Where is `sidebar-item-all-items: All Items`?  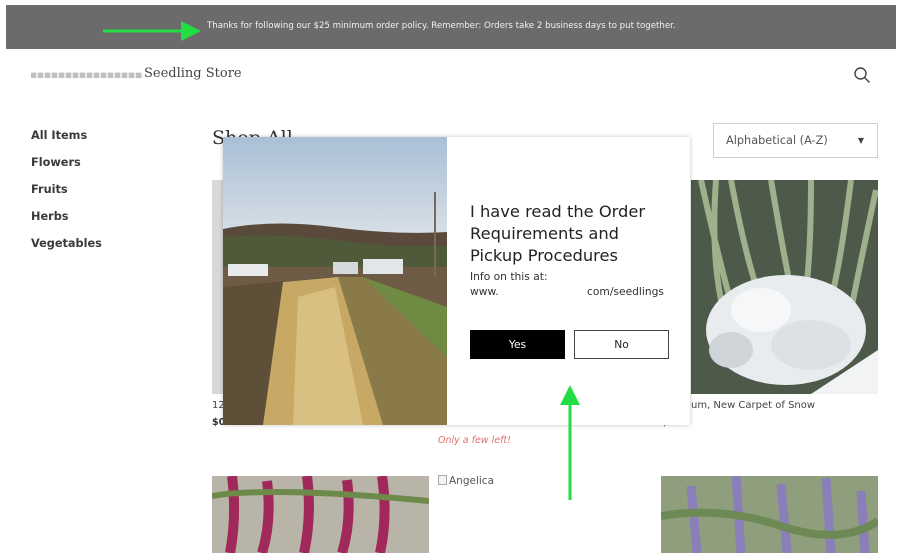 sidebar-item-all-items: All Items is located at coordinates (66, 141).